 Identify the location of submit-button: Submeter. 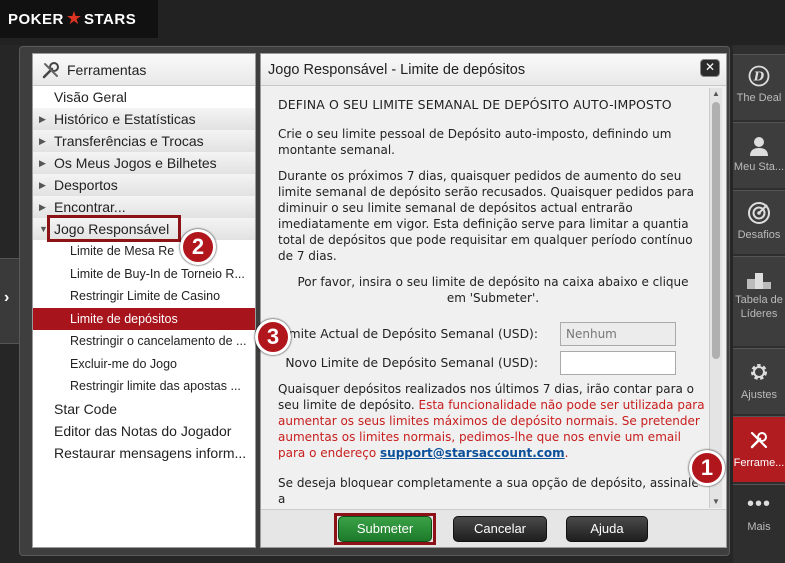
(385, 529).